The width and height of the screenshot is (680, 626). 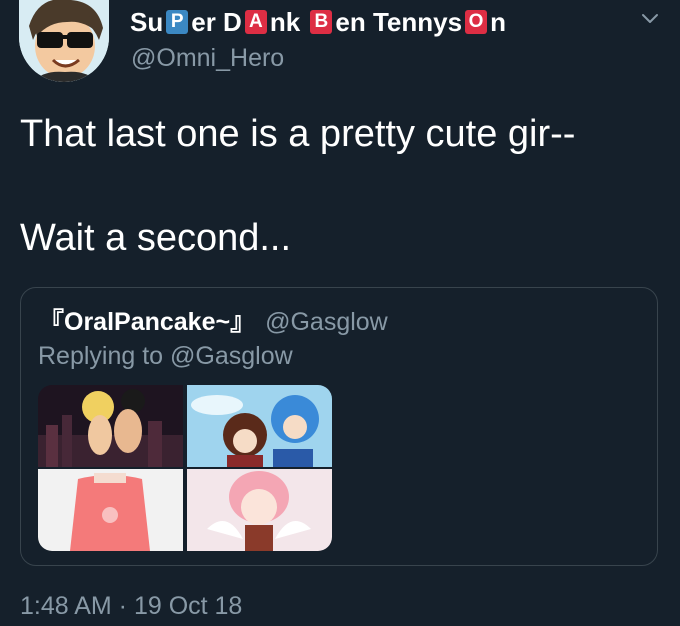 What do you see at coordinates (207, 58) in the screenshot?
I see `author-handle: @Omni_Hero` at bounding box center [207, 58].